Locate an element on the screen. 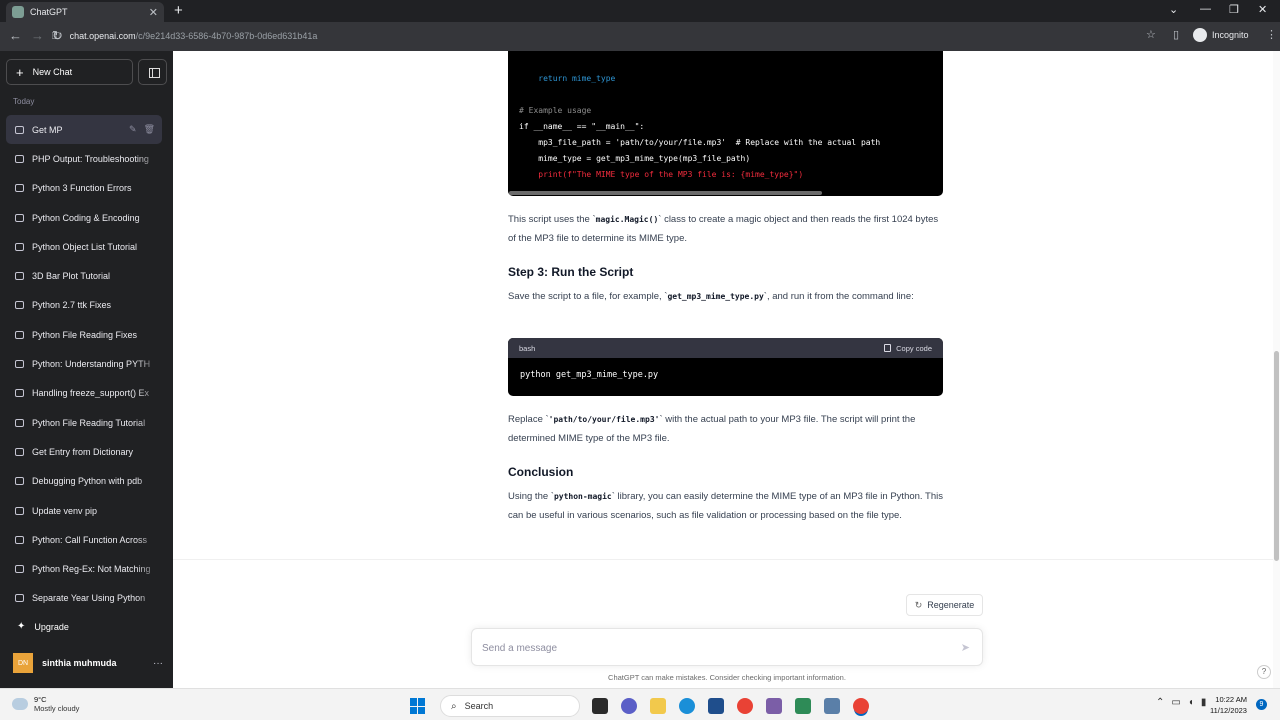 This screenshot has width=1280, height=720. chat-item-label: PHP Output: Troubleshooting is located at coordinates (90, 158).